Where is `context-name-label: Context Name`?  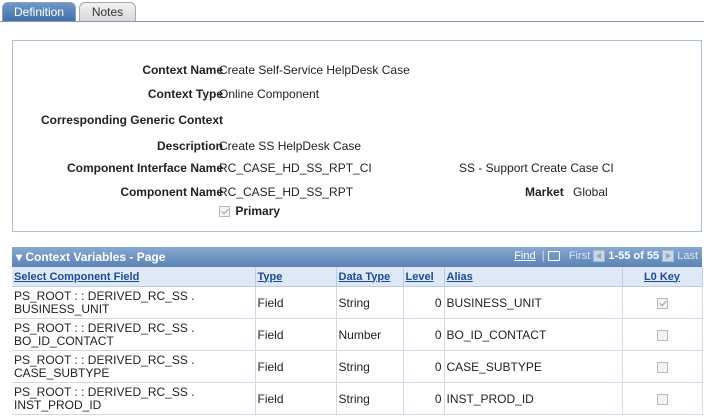
context-name-label: Context Name is located at coordinates (182, 70).